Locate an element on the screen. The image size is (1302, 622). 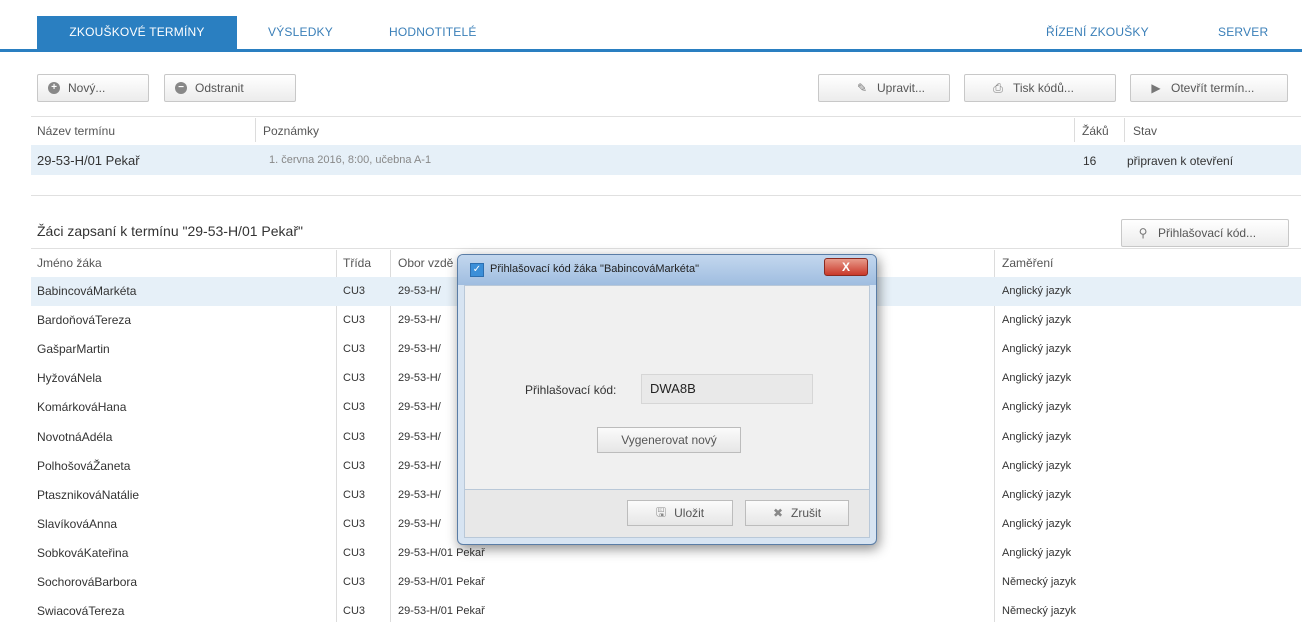
cancel-button: ✖ Zrušit is located at coordinates (797, 513).